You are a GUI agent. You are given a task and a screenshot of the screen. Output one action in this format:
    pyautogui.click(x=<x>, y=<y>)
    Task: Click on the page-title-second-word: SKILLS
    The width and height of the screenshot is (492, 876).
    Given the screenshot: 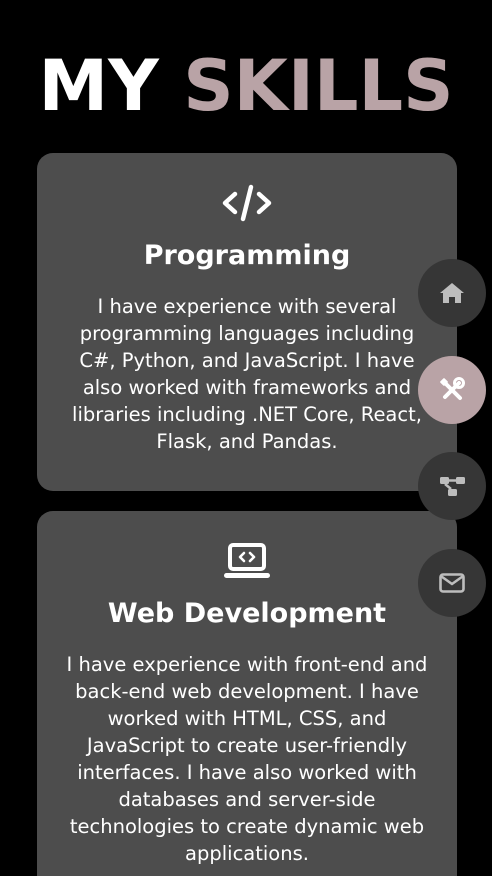 What is the action you would take?
    pyautogui.click(x=318, y=86)
    